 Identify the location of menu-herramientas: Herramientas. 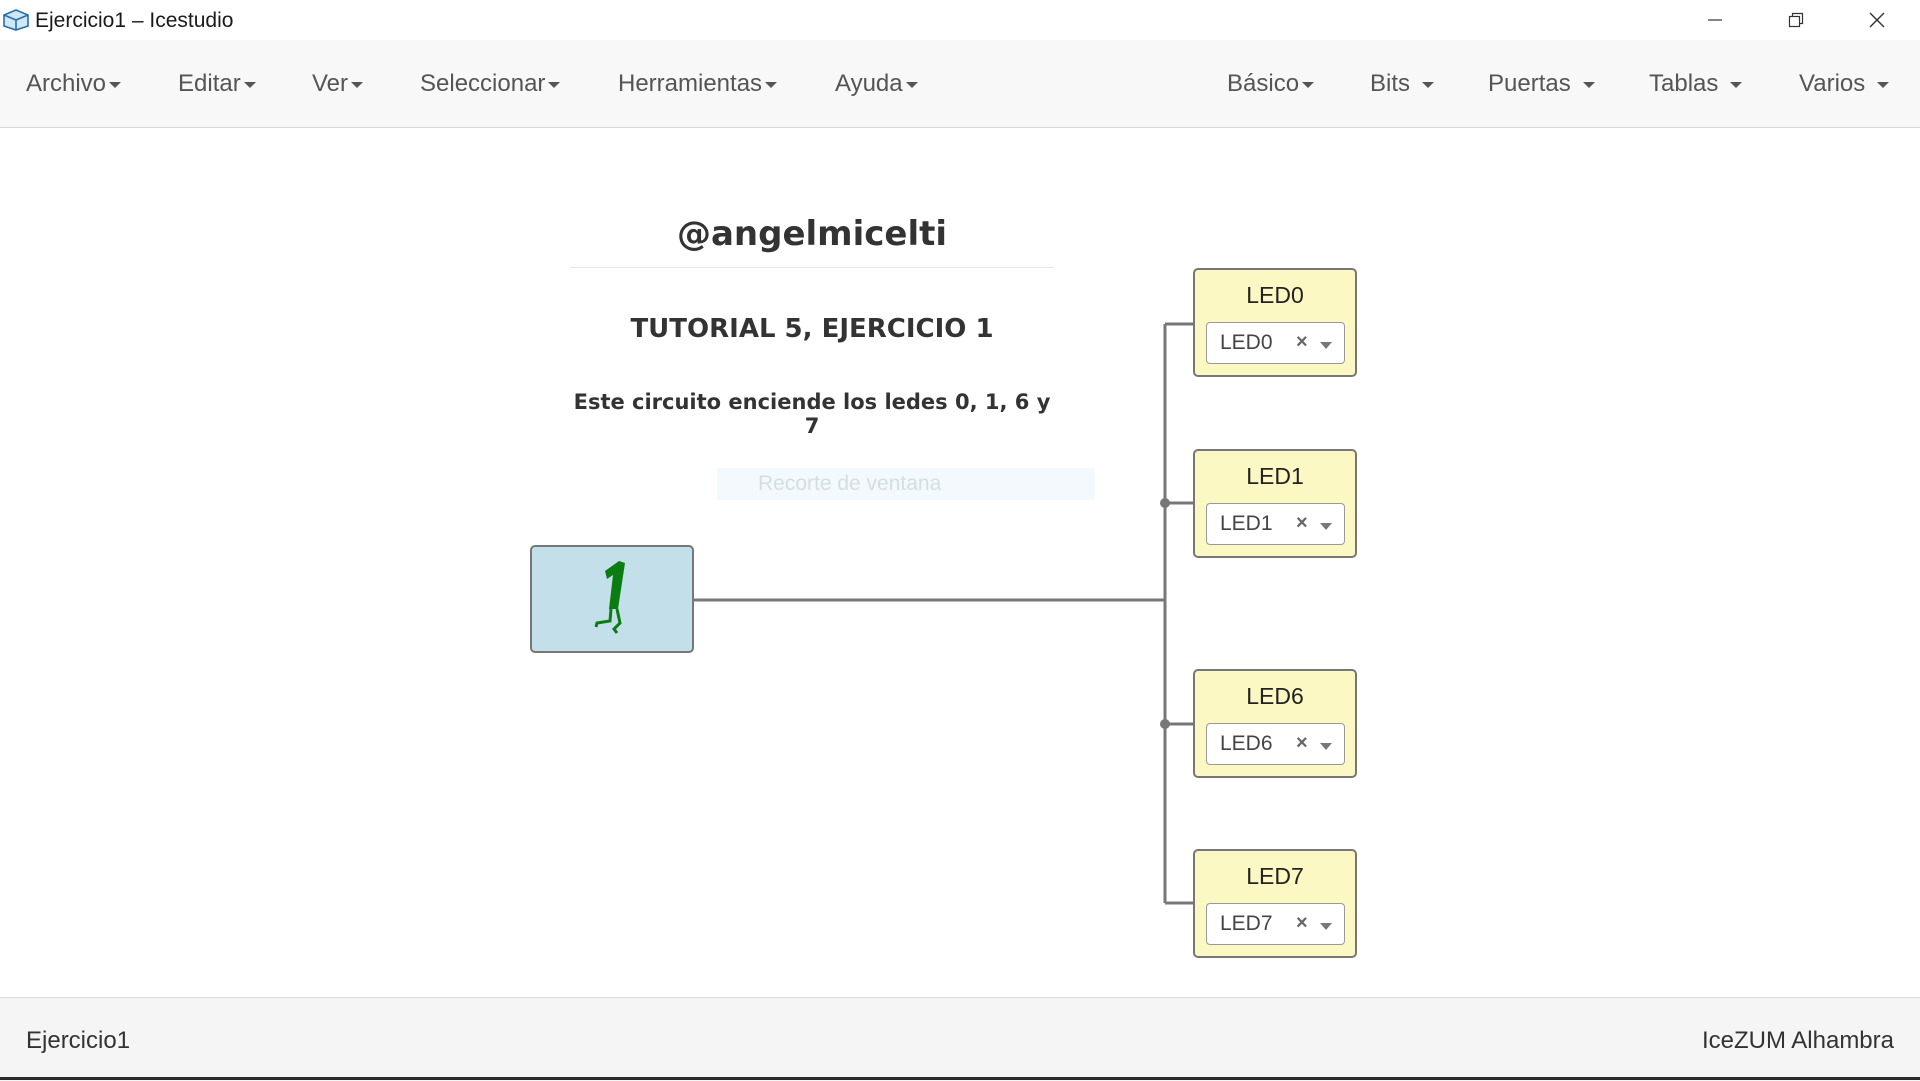
(698, 84).